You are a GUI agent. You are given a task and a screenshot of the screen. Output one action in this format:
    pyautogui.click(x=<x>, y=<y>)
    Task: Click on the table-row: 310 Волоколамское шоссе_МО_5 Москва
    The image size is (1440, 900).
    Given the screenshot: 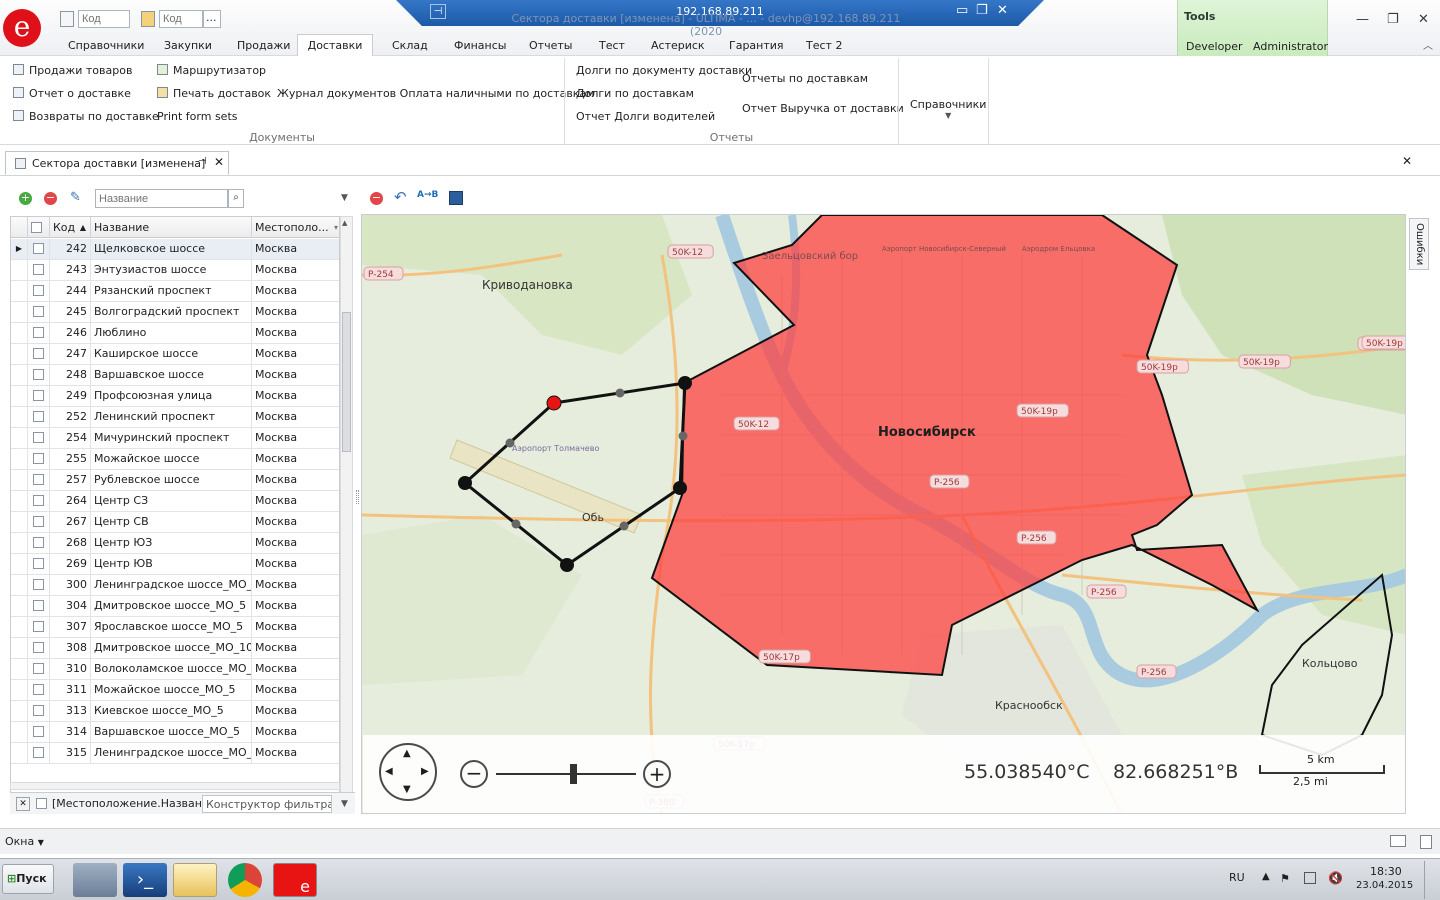 What is the action you would take?
    pyautogui.click(x=175, y=669)
    